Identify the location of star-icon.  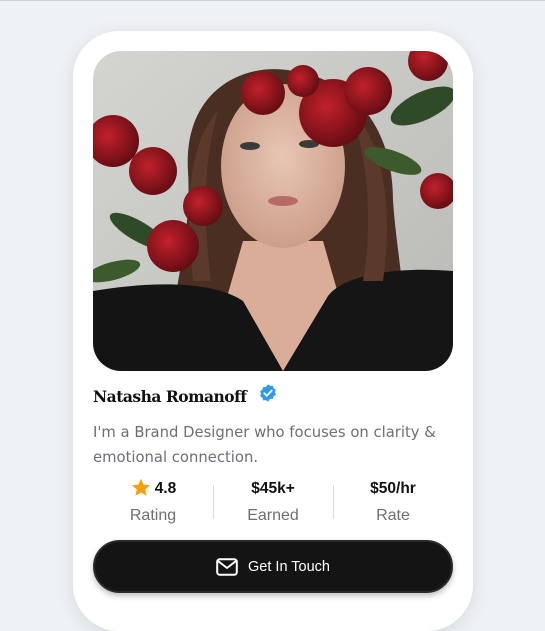
(141, 488).